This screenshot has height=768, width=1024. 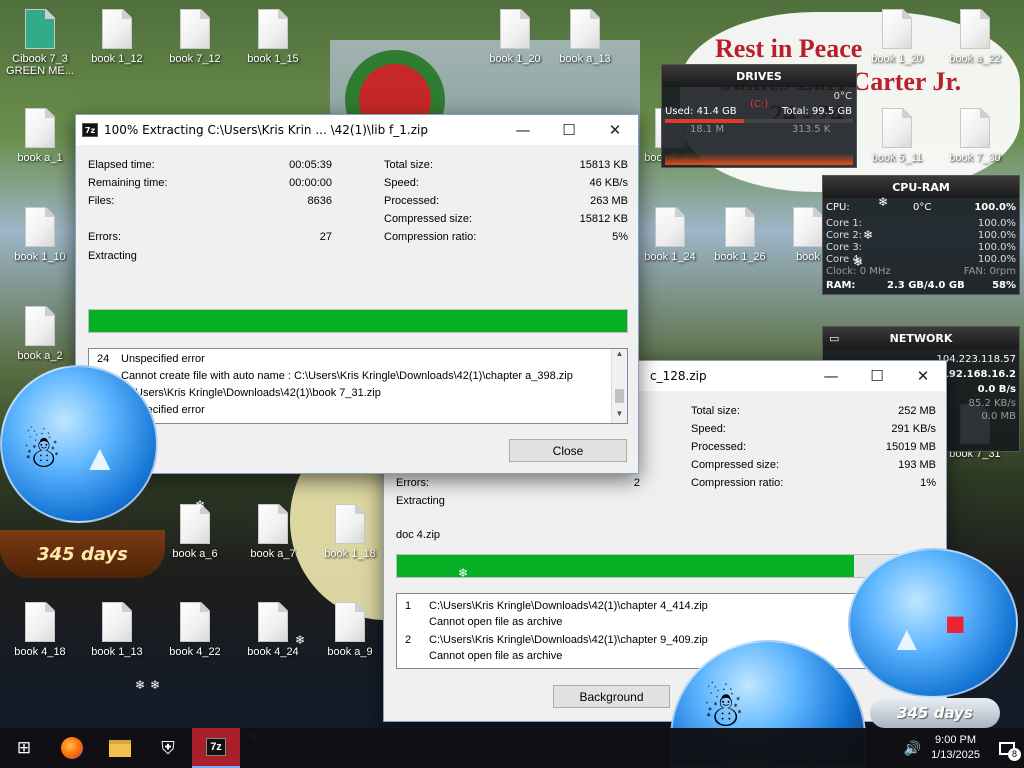 What do you see at coordinates (933, 623) in the screenshot?
I see `snow-globe-widget-right: ■ ▲` at bounding box center [933, 623].